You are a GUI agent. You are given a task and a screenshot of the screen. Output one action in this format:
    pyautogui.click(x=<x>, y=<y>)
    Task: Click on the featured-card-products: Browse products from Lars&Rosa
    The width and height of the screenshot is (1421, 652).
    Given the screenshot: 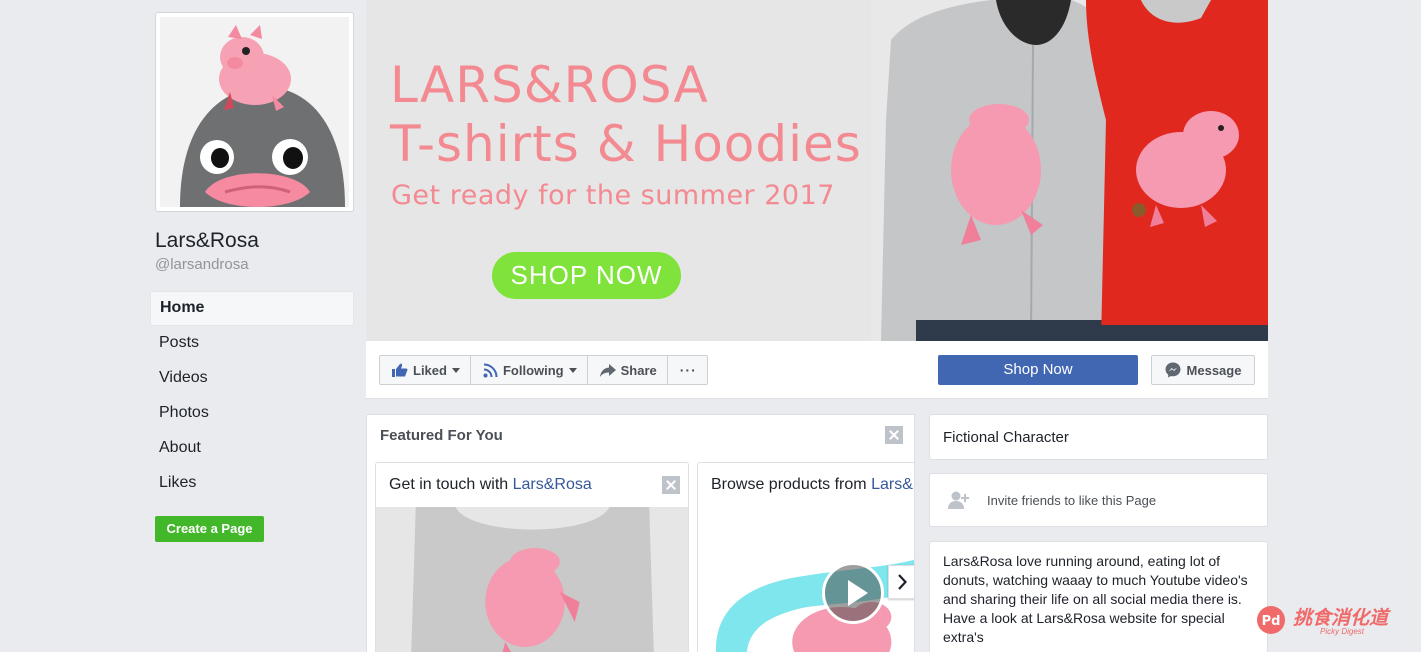 What is the action you would take?
    pyautogui.click(x=805, y=557)
    